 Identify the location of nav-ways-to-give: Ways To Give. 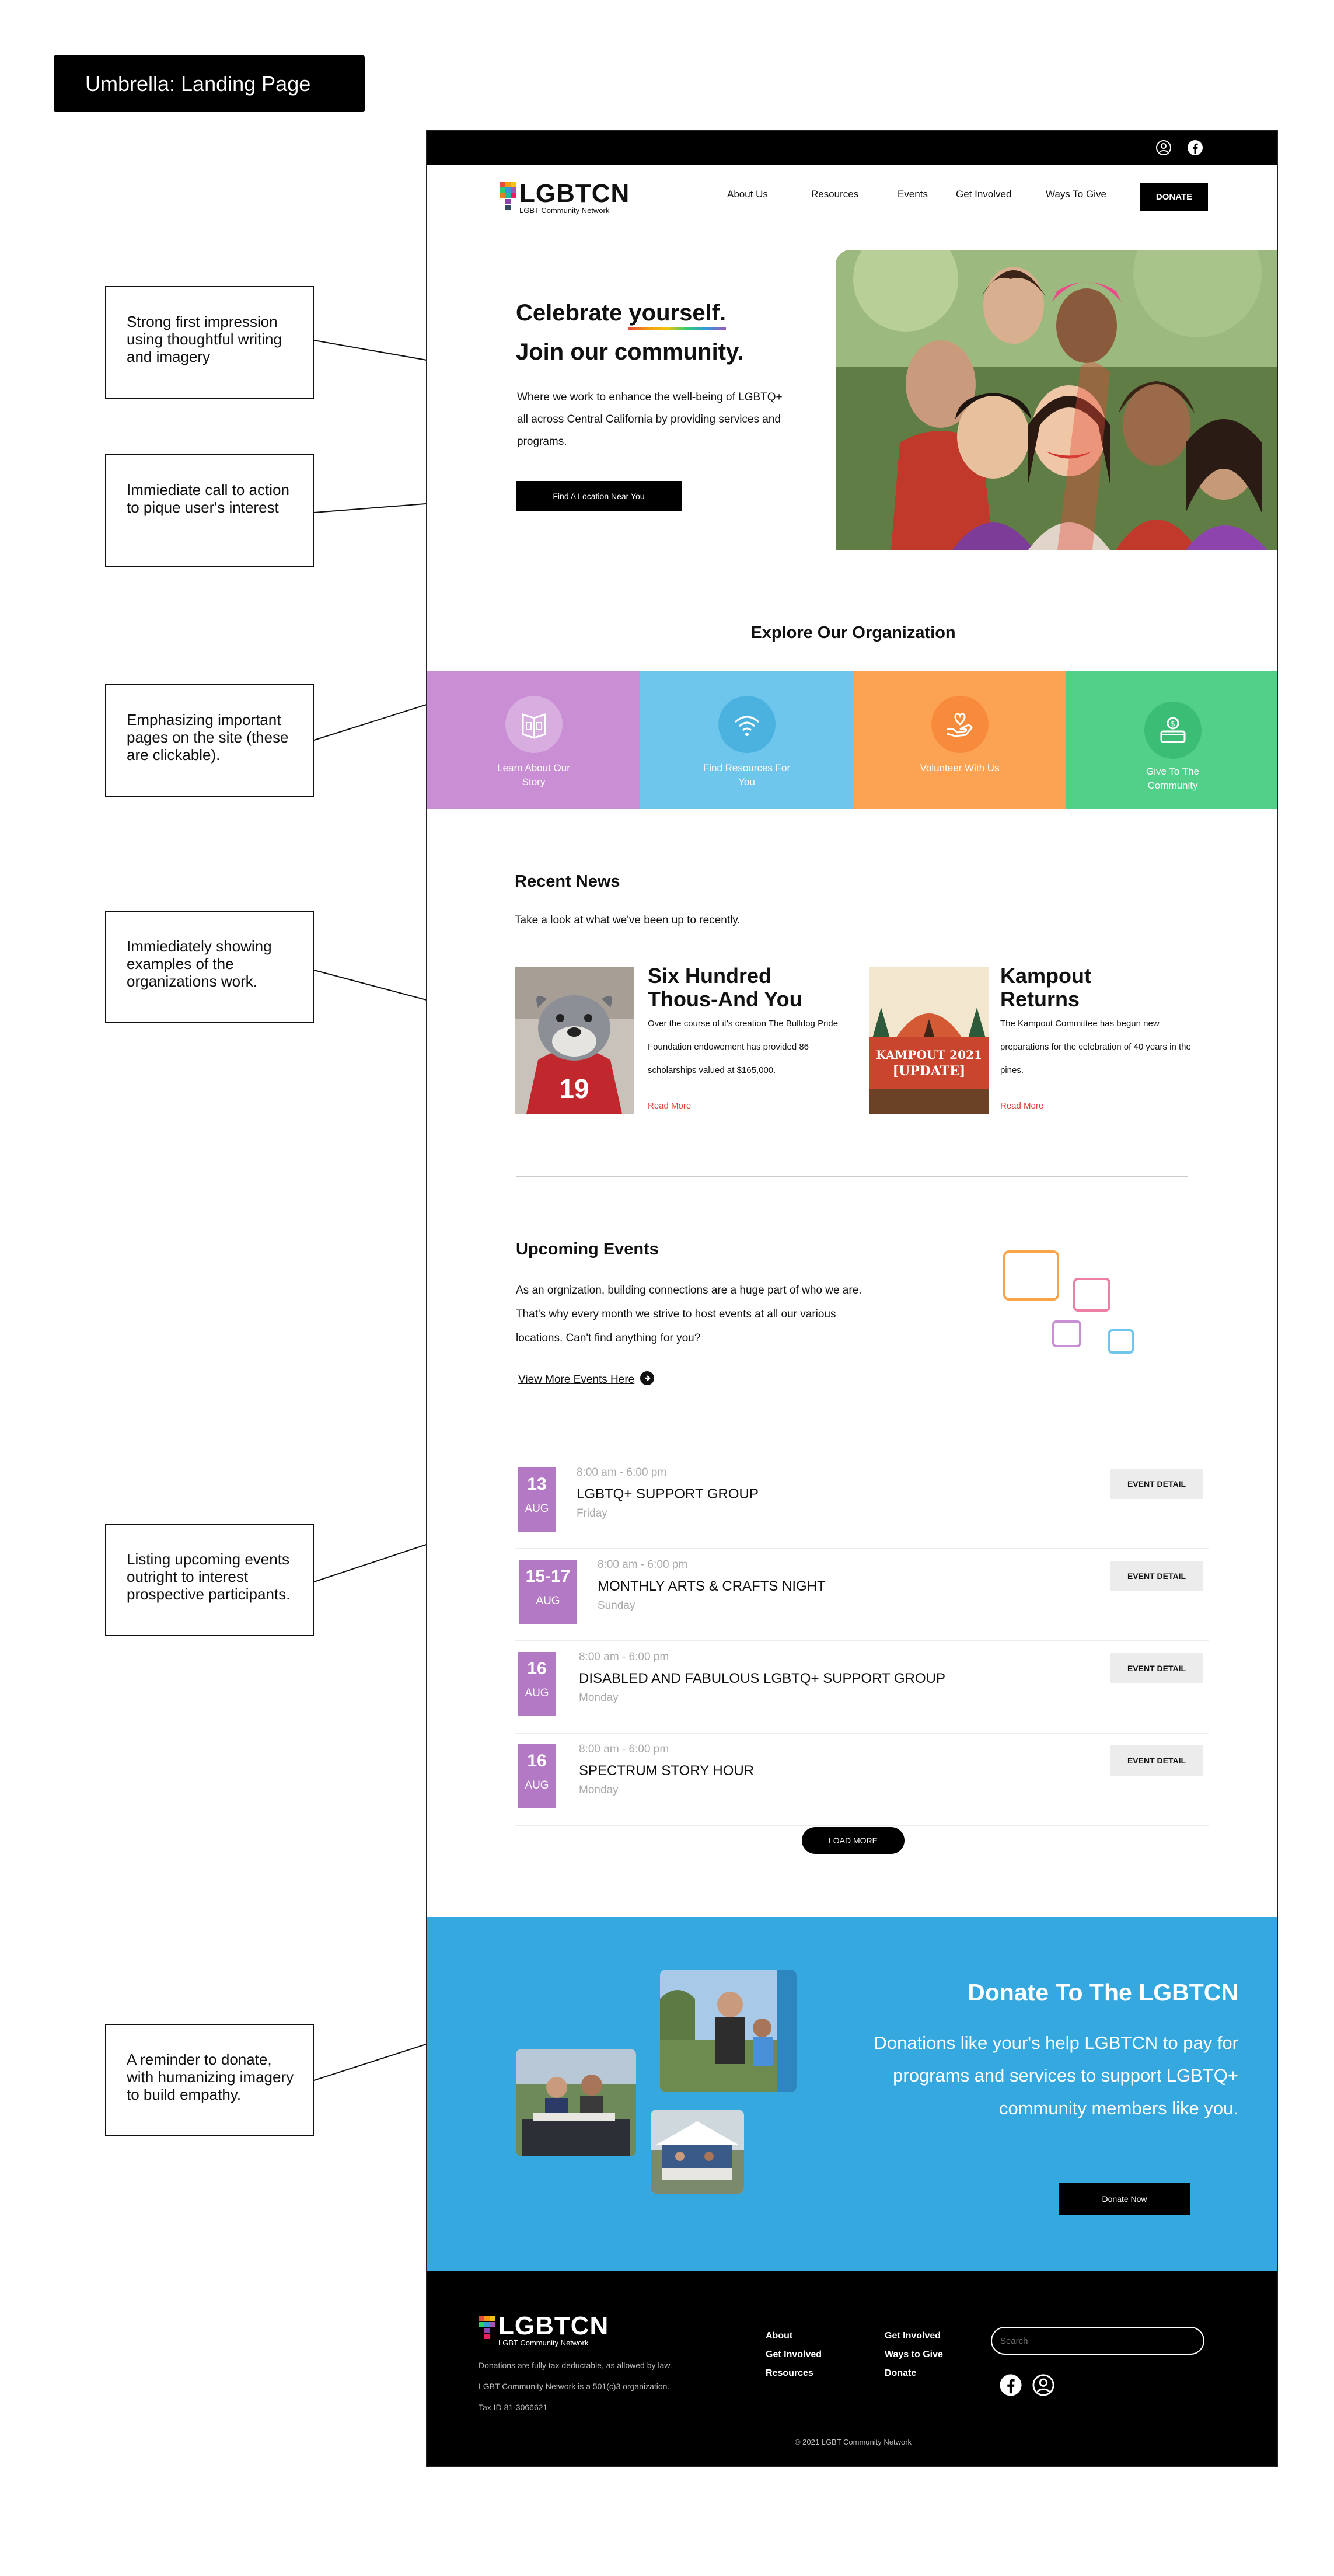
(1076, 195).